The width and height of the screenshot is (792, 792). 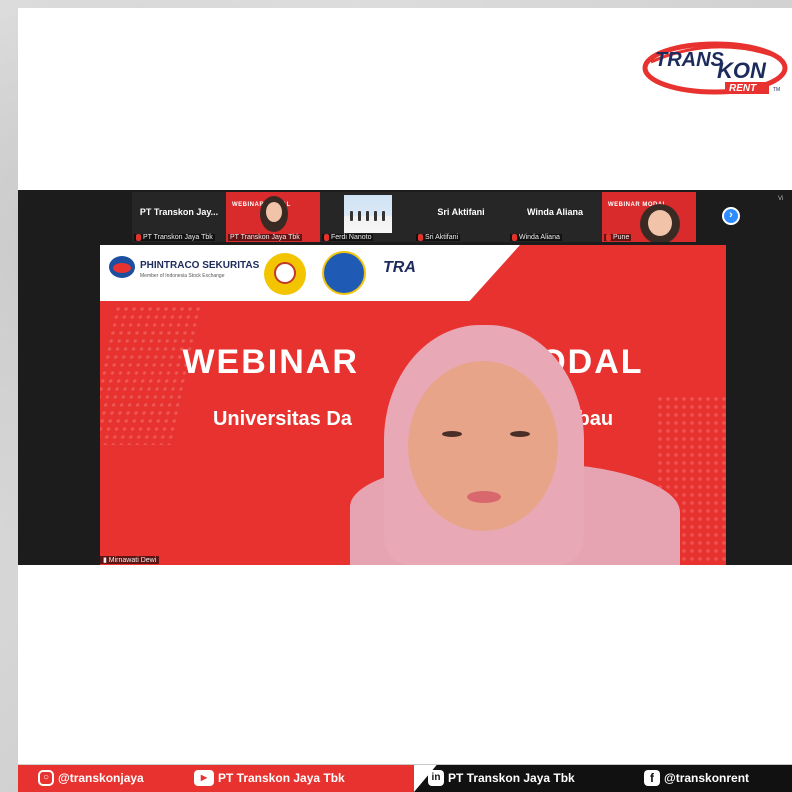 I want to click on banner-partner-logo: TRA, so click(x=399, y=267).